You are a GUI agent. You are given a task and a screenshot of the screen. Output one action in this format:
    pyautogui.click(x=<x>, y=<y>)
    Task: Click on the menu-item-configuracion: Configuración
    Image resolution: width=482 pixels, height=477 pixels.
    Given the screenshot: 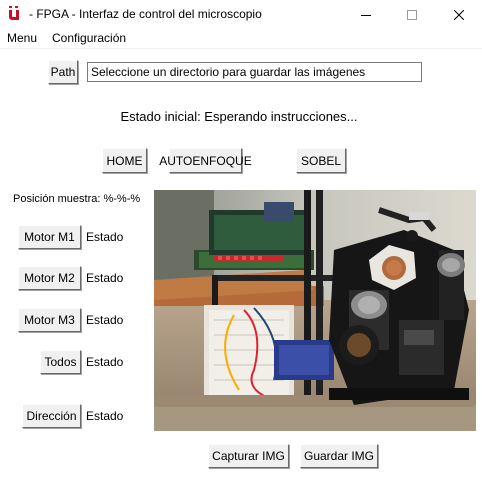 What is the action you would take?
    pyautogui.click(x=89, y=38)
    